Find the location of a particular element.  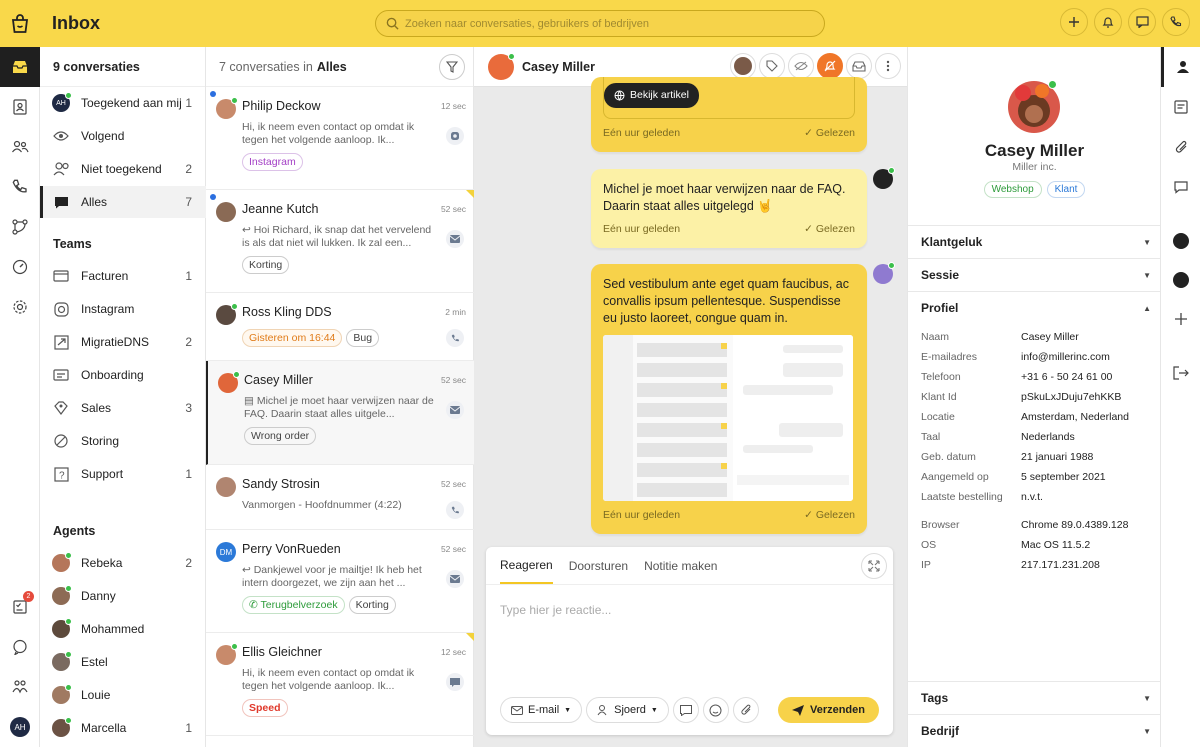

screenshot-attachment is located at coordinates (728, 418).